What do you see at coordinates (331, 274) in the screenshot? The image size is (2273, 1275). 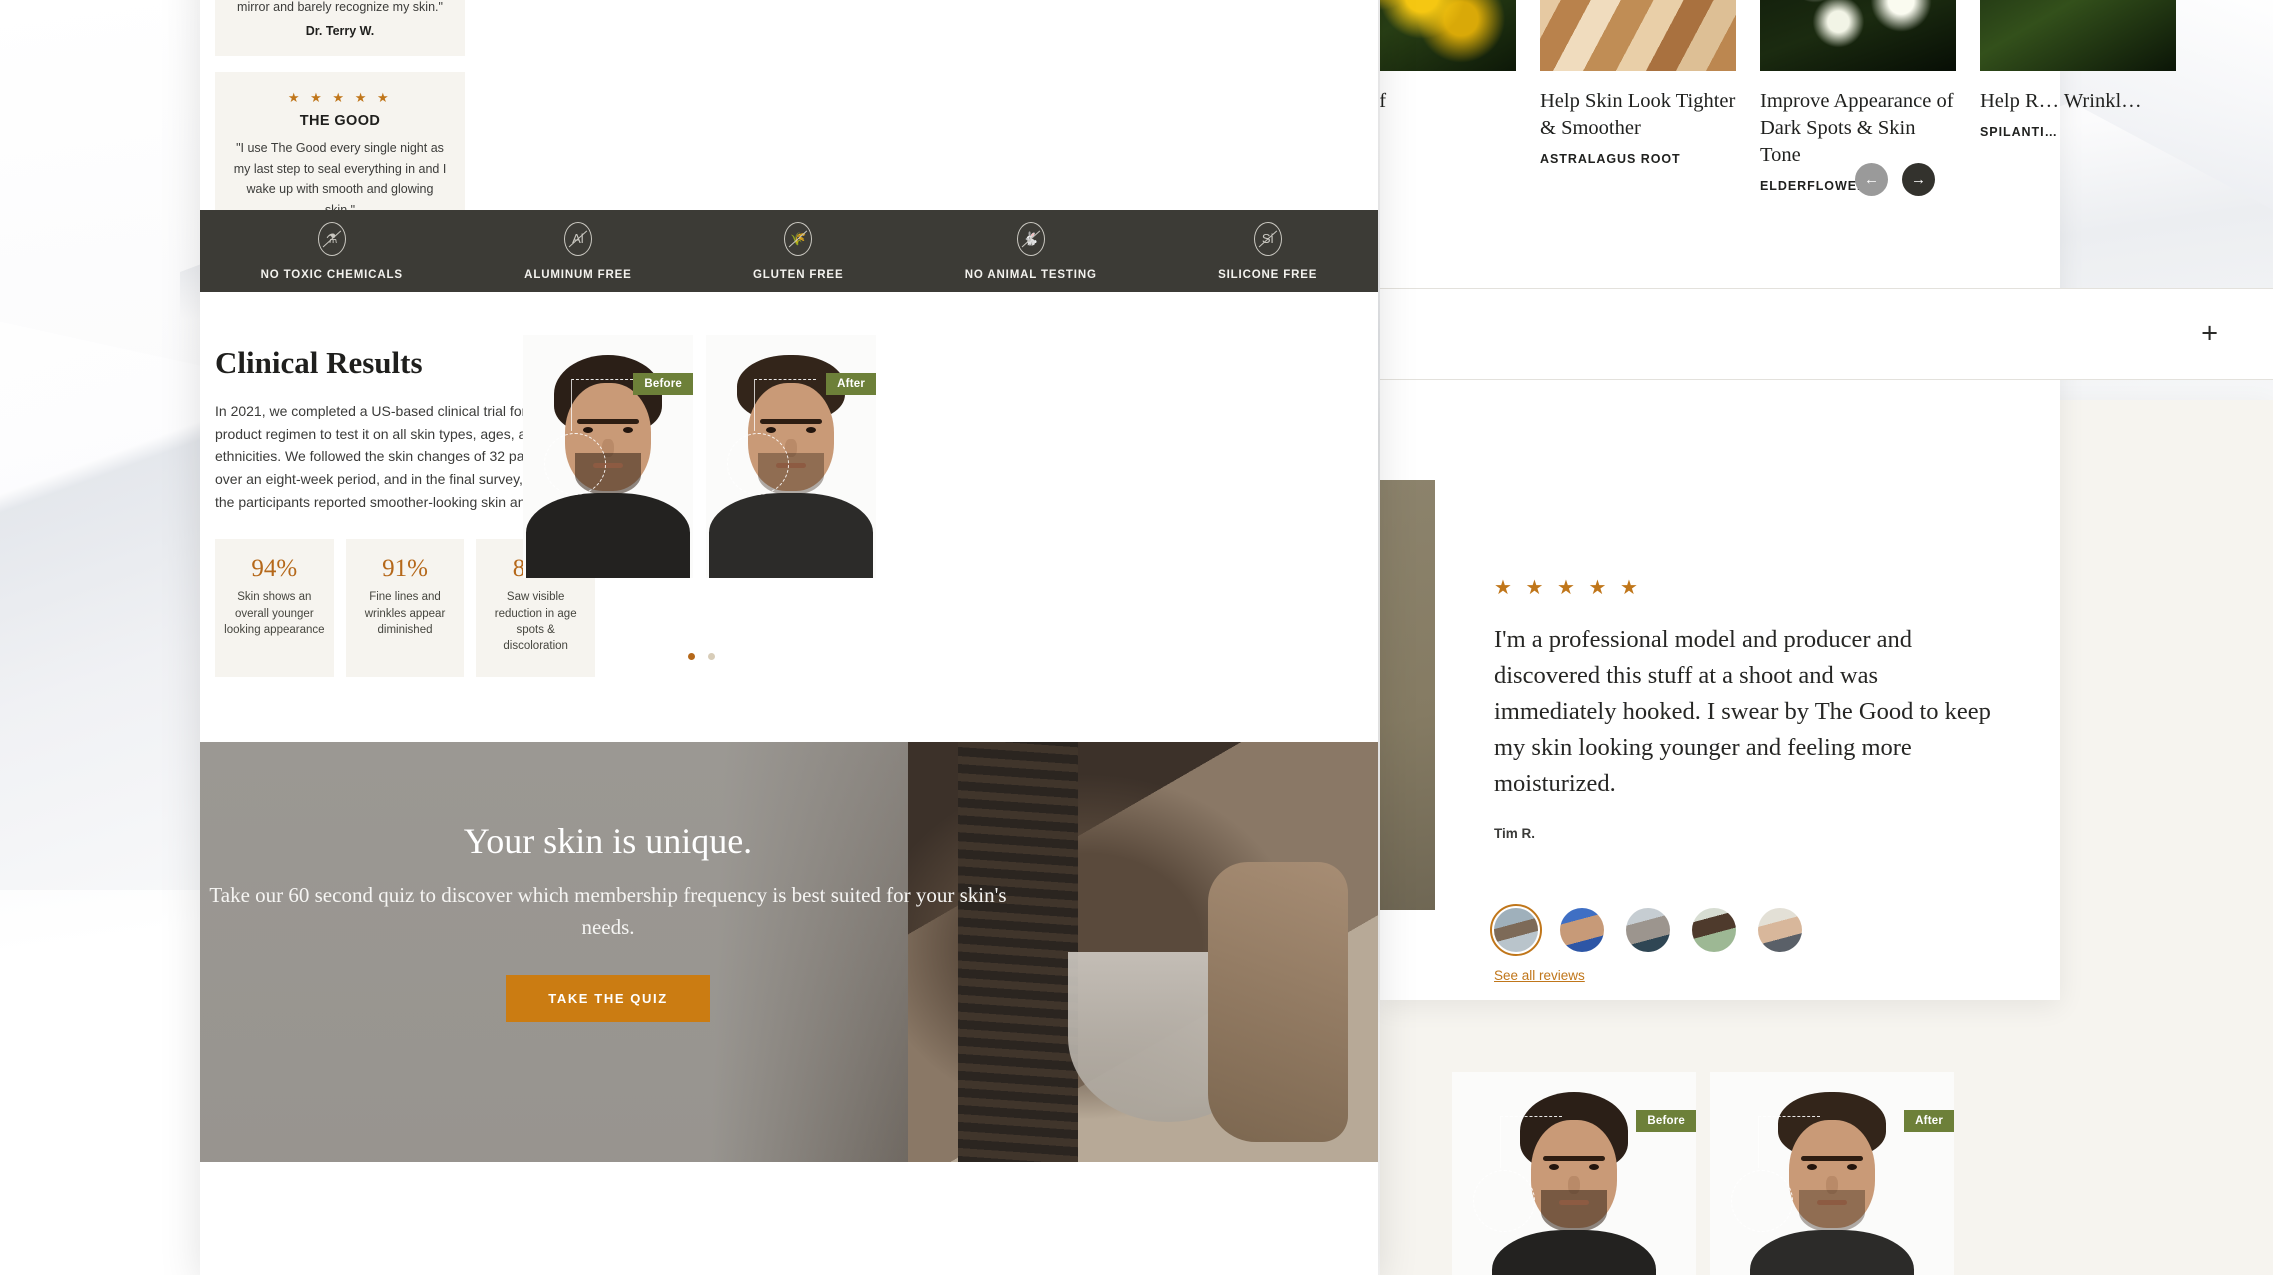 I see `badge-label: NO TOXIC CHEMICALS` at bounding box center [331, 274].